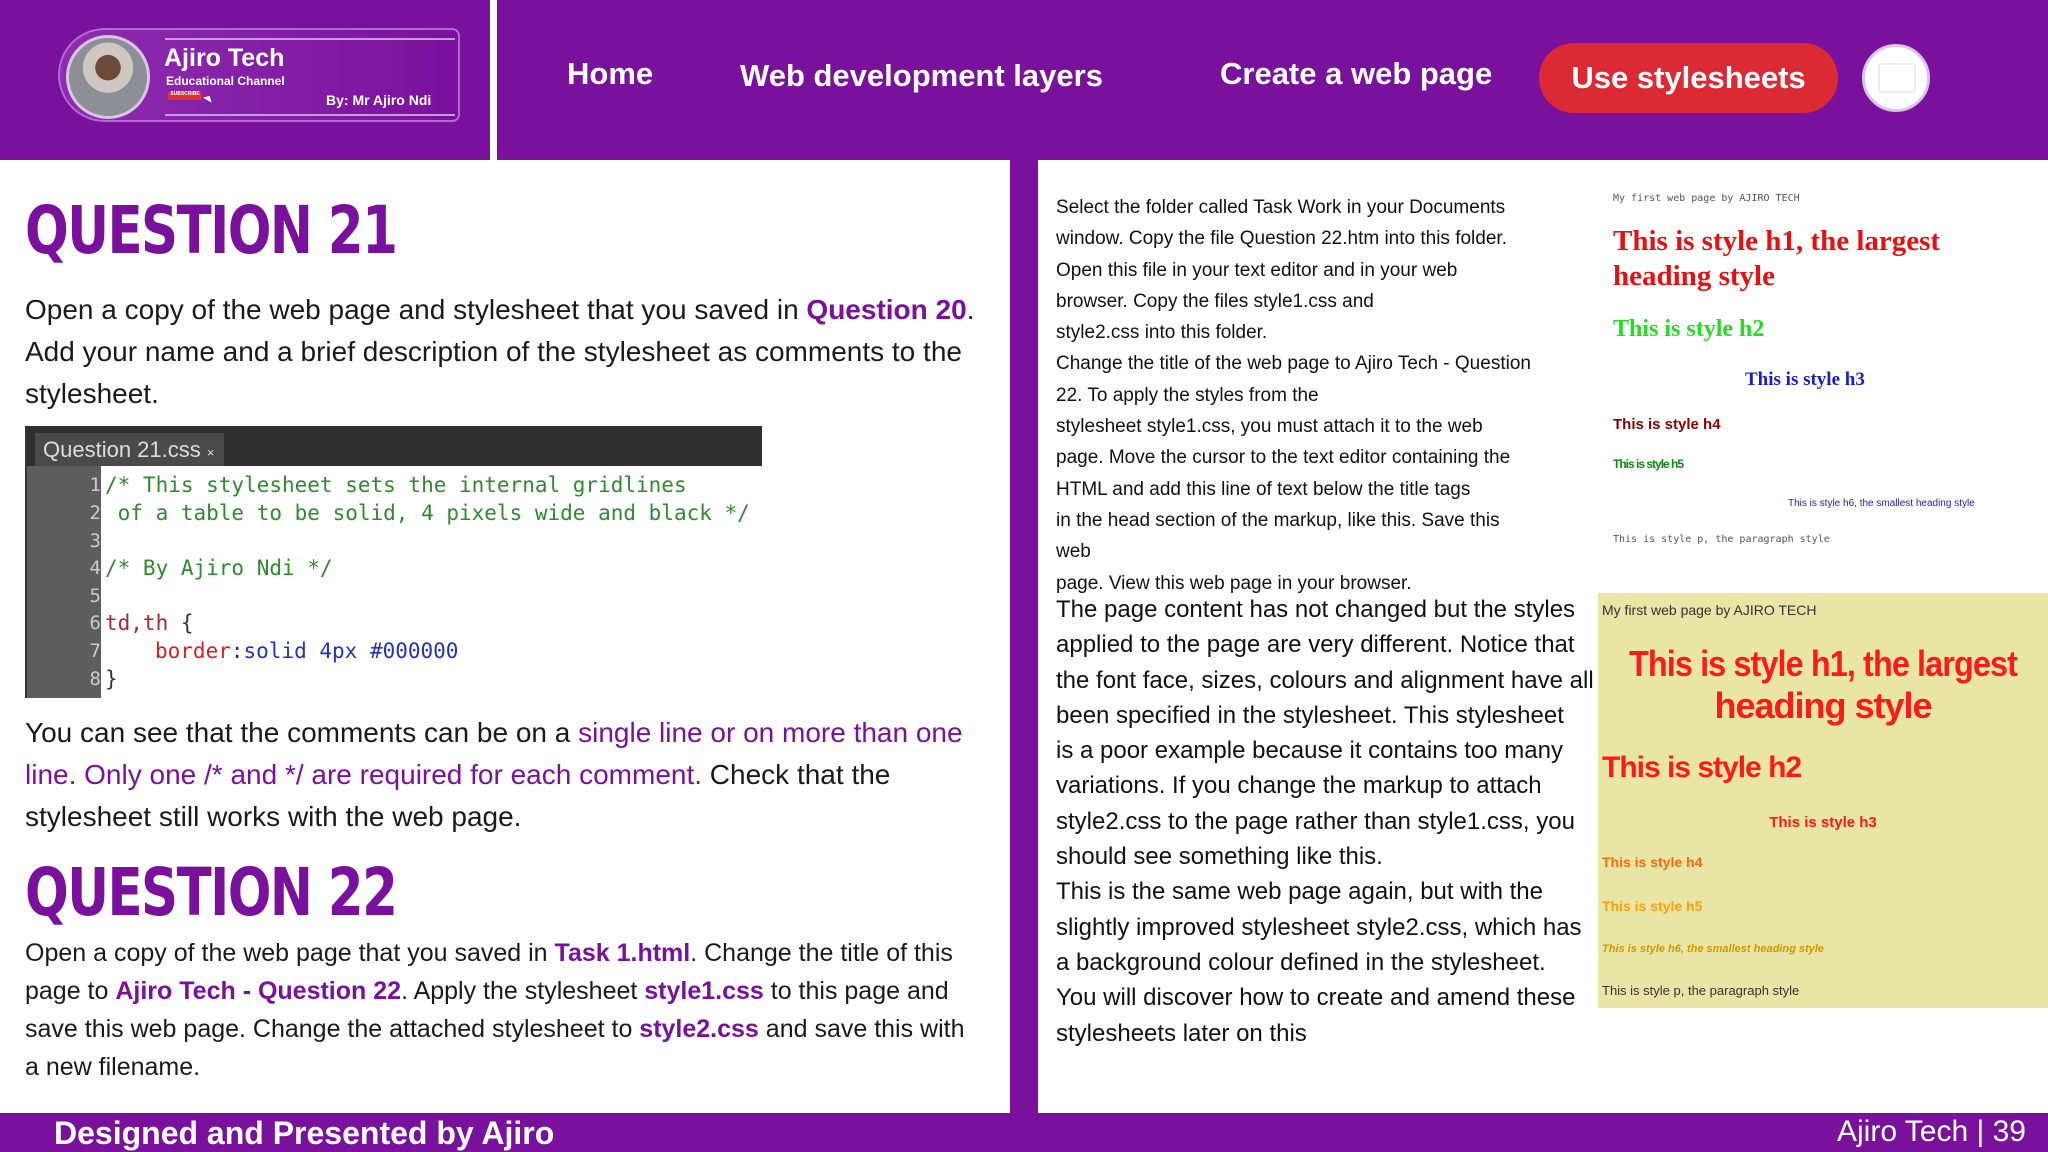 The image size is (2048, 1152). What do you see at coordinates (699, 1029) in the screenshot?
I see `stylesheet-2-name: style2.css` at bounding box center [699, 1029].